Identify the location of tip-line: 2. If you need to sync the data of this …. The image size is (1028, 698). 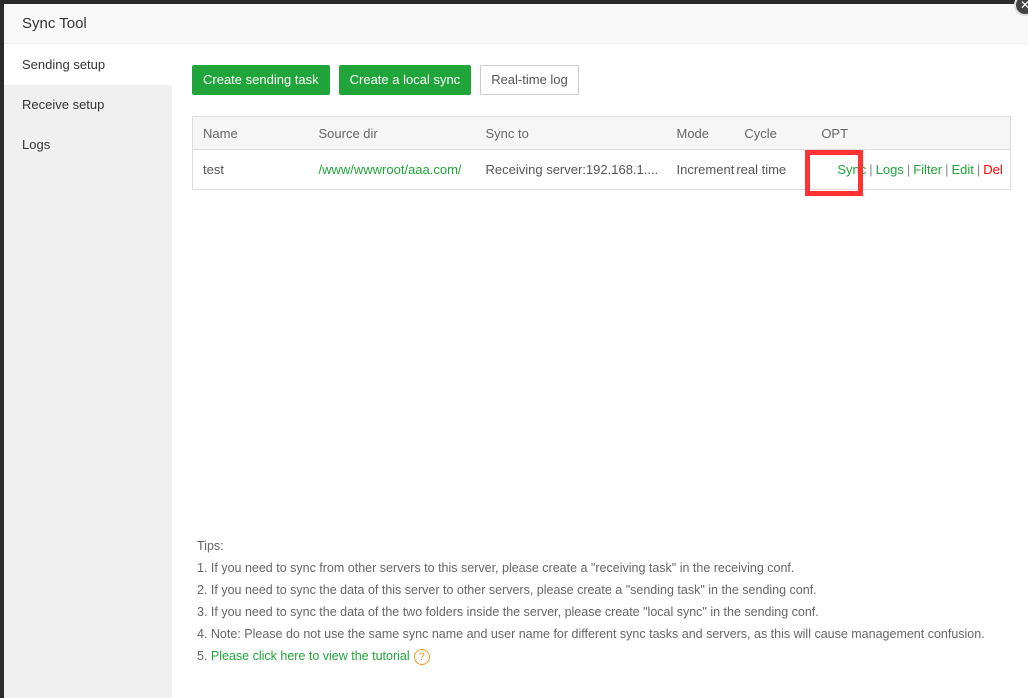
(507, 590).